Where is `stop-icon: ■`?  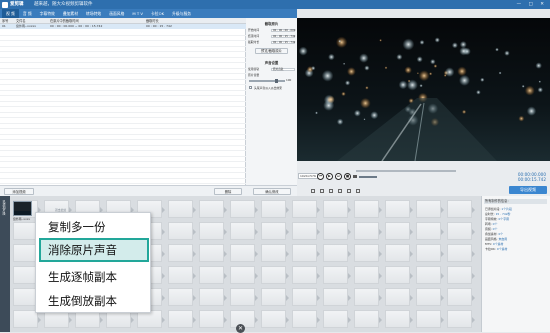 stop-icon: ■ is located at coordinates (347, 176).